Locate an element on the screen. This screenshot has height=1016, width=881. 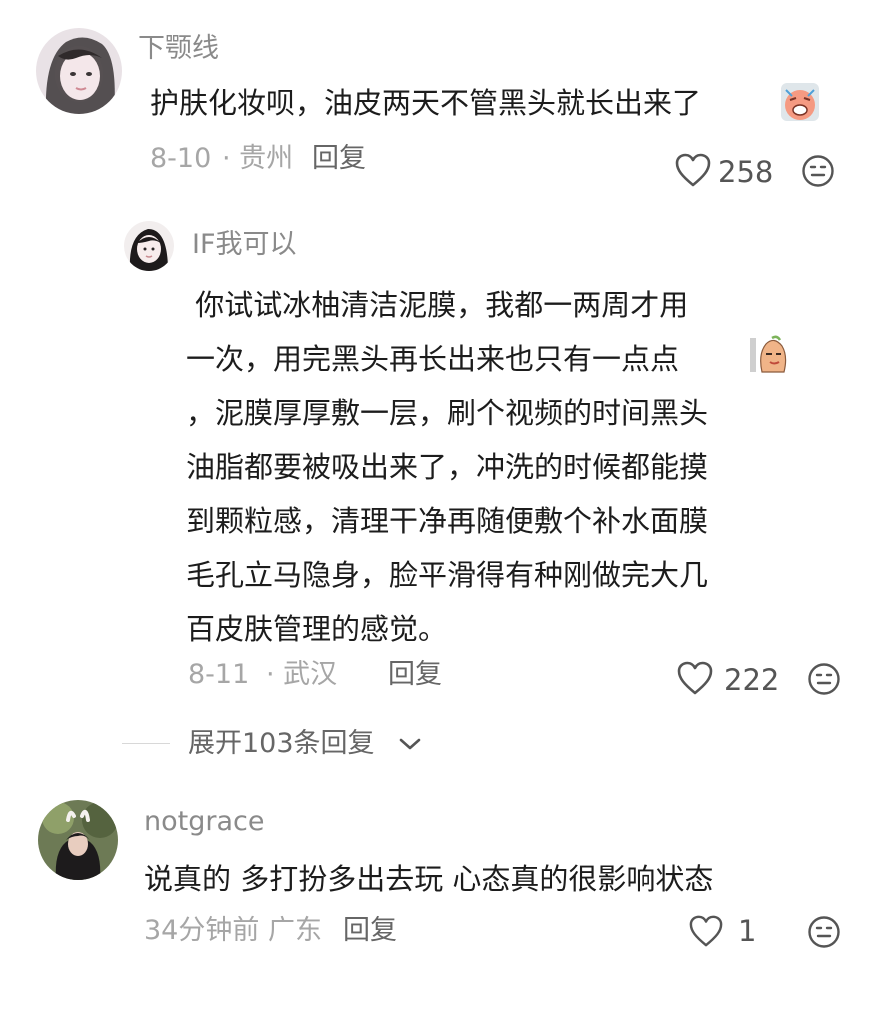
reply-text-line: 到颗粒感，清理干净再随便敷个补水面膜 is located at coordinates (447, 521).